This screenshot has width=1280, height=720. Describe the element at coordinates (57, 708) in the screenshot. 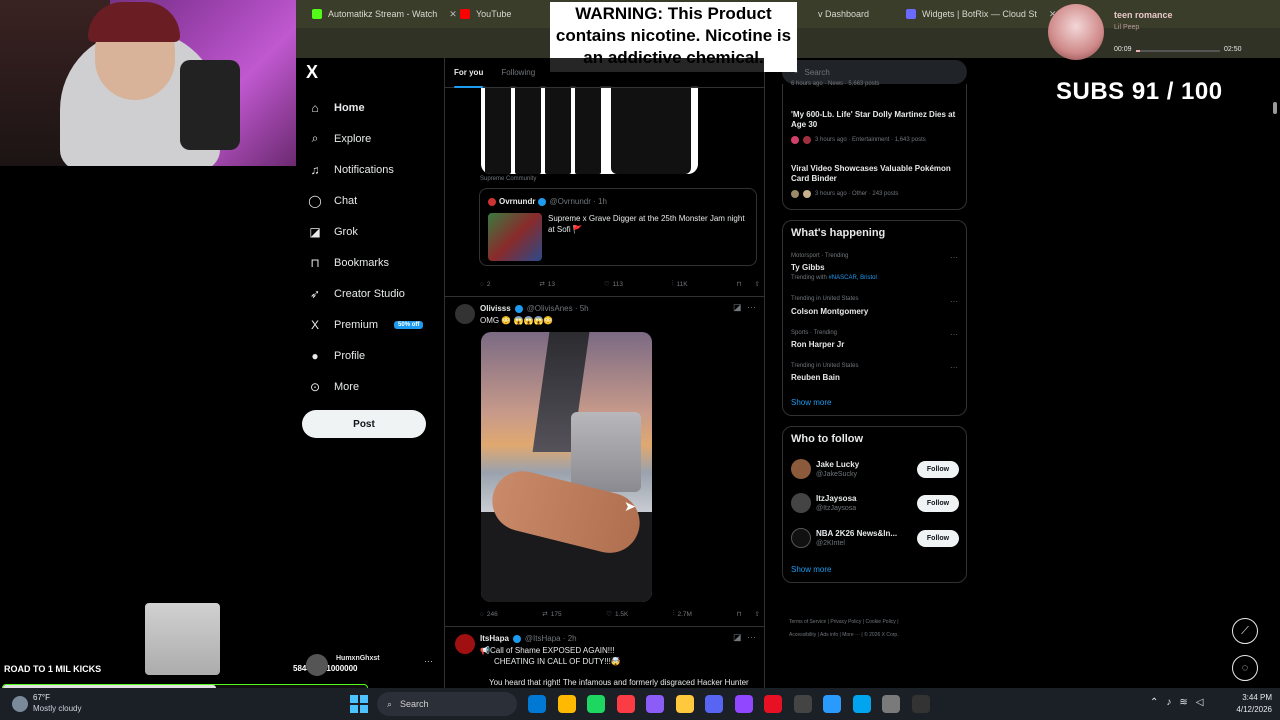

I see `weather-condition: Mostly cloudy` at that location.